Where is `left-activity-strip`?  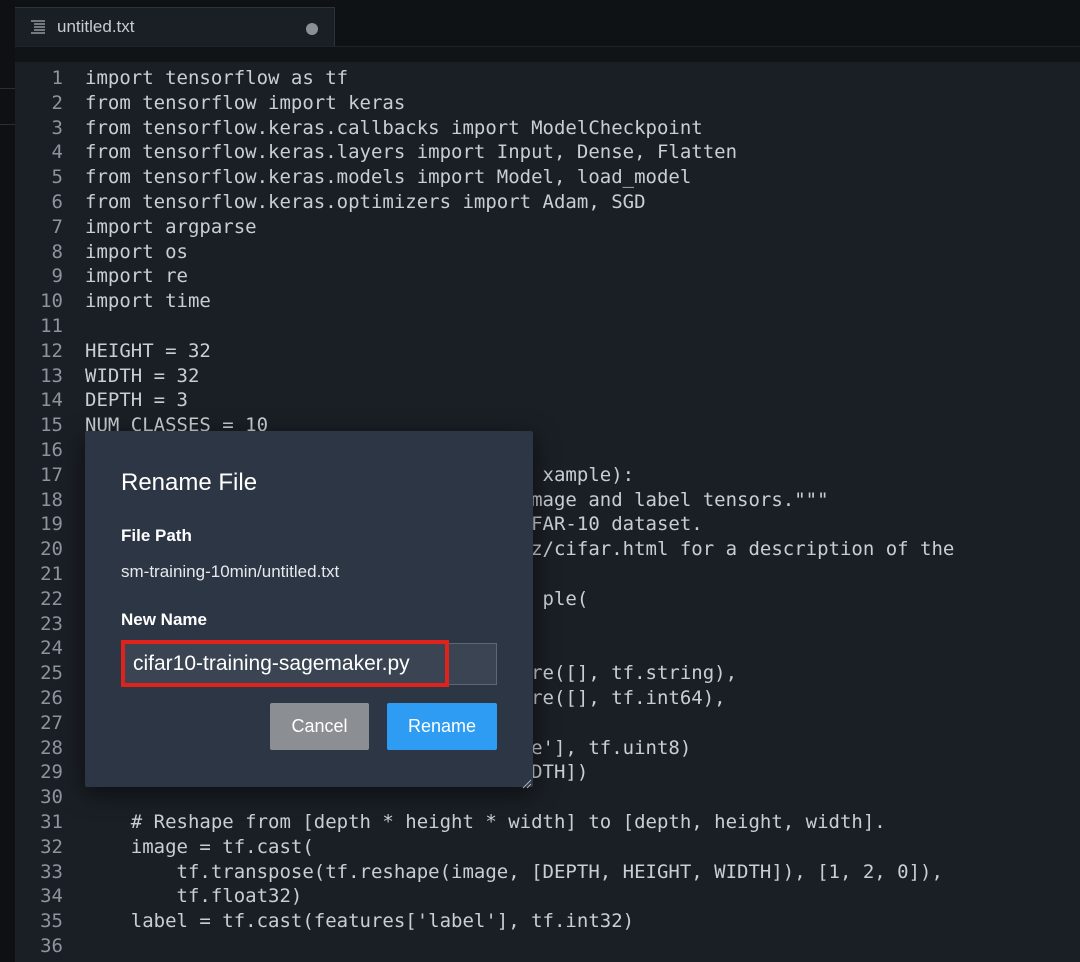 left-activity-strip is located at coordinates (7, 481).